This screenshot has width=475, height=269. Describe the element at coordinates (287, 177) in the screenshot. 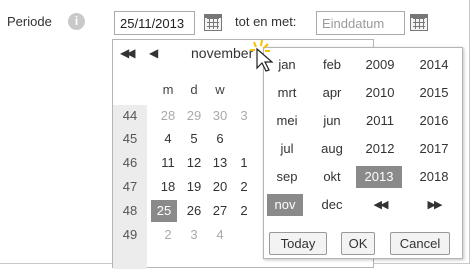

I see `month-option: sep` at that location.